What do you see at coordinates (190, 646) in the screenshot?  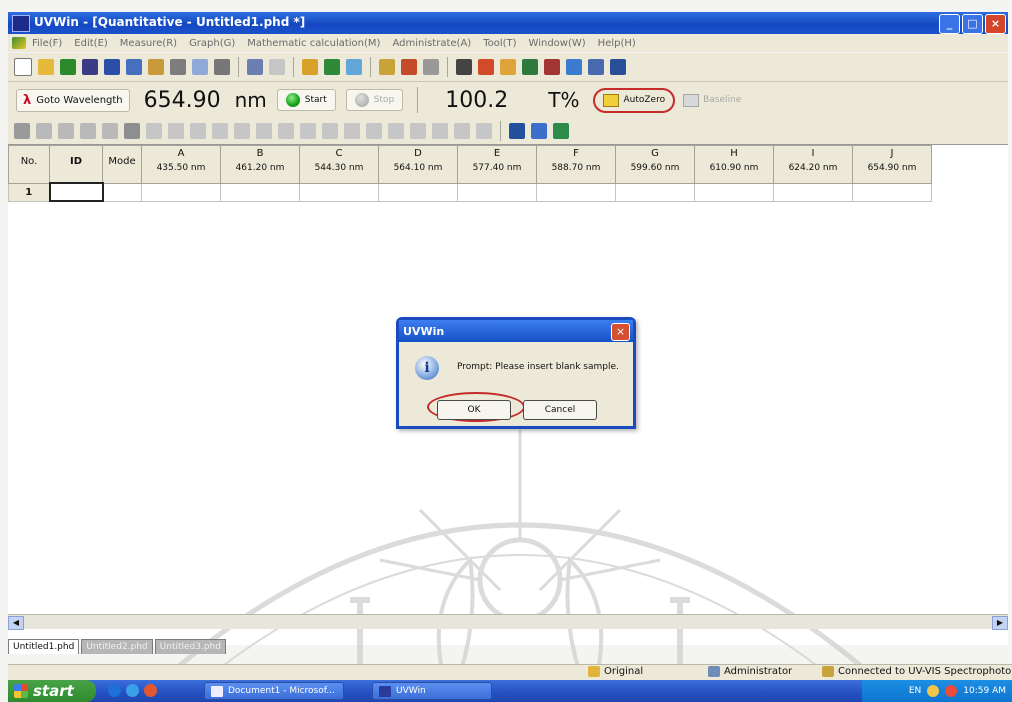 I see `tab-untitled3: Untitled3.phd` at bounding box center [190, 646].